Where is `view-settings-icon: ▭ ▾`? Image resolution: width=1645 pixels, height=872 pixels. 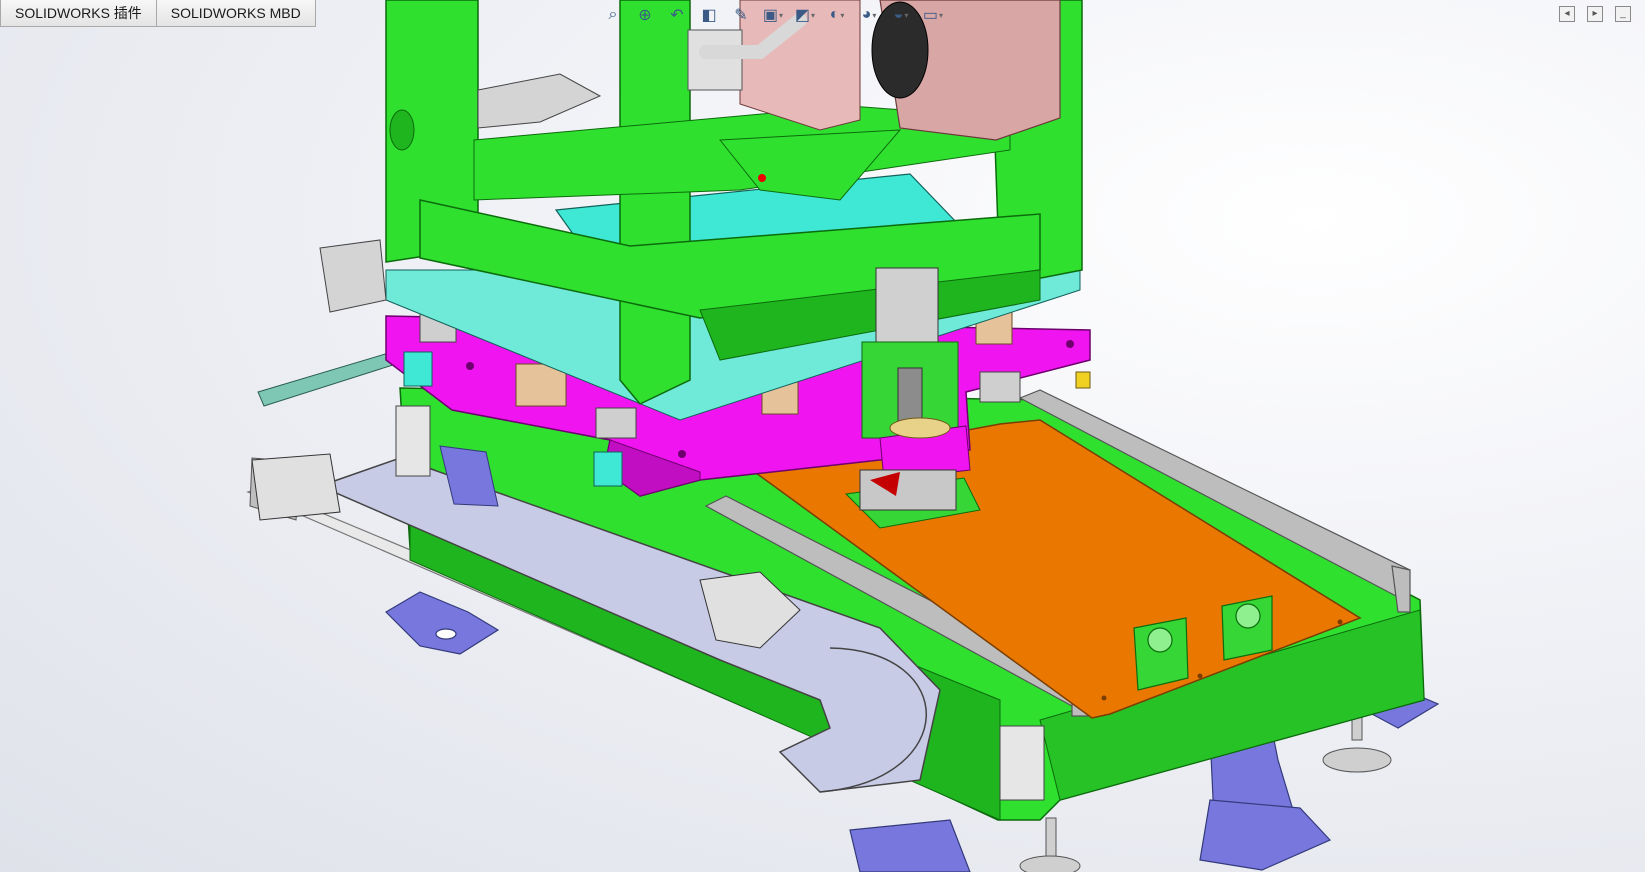
view-settings-icon: ▭ ▾ is located at coordinates (933, 15).